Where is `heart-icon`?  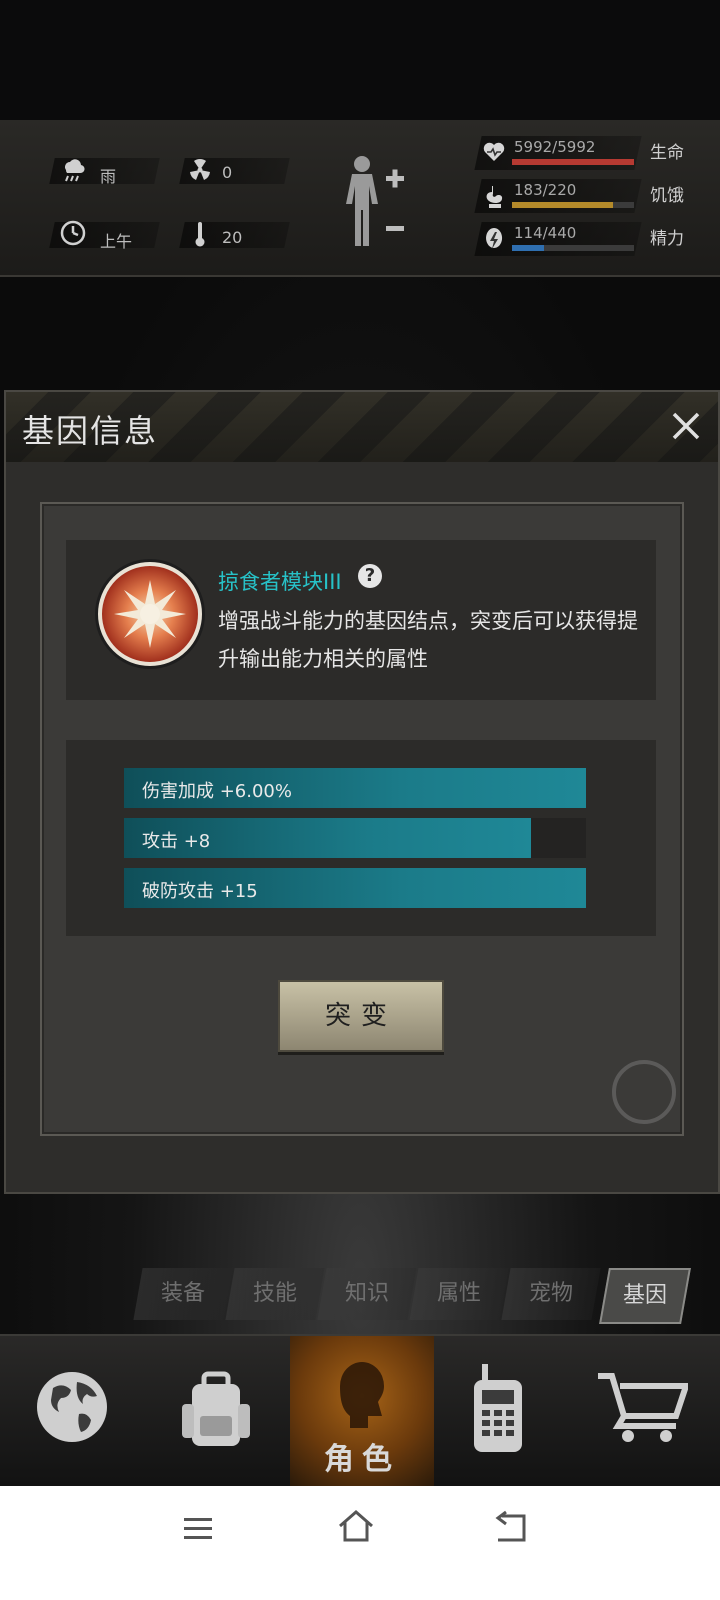
heart-icon is located at coordinates (494, 151).